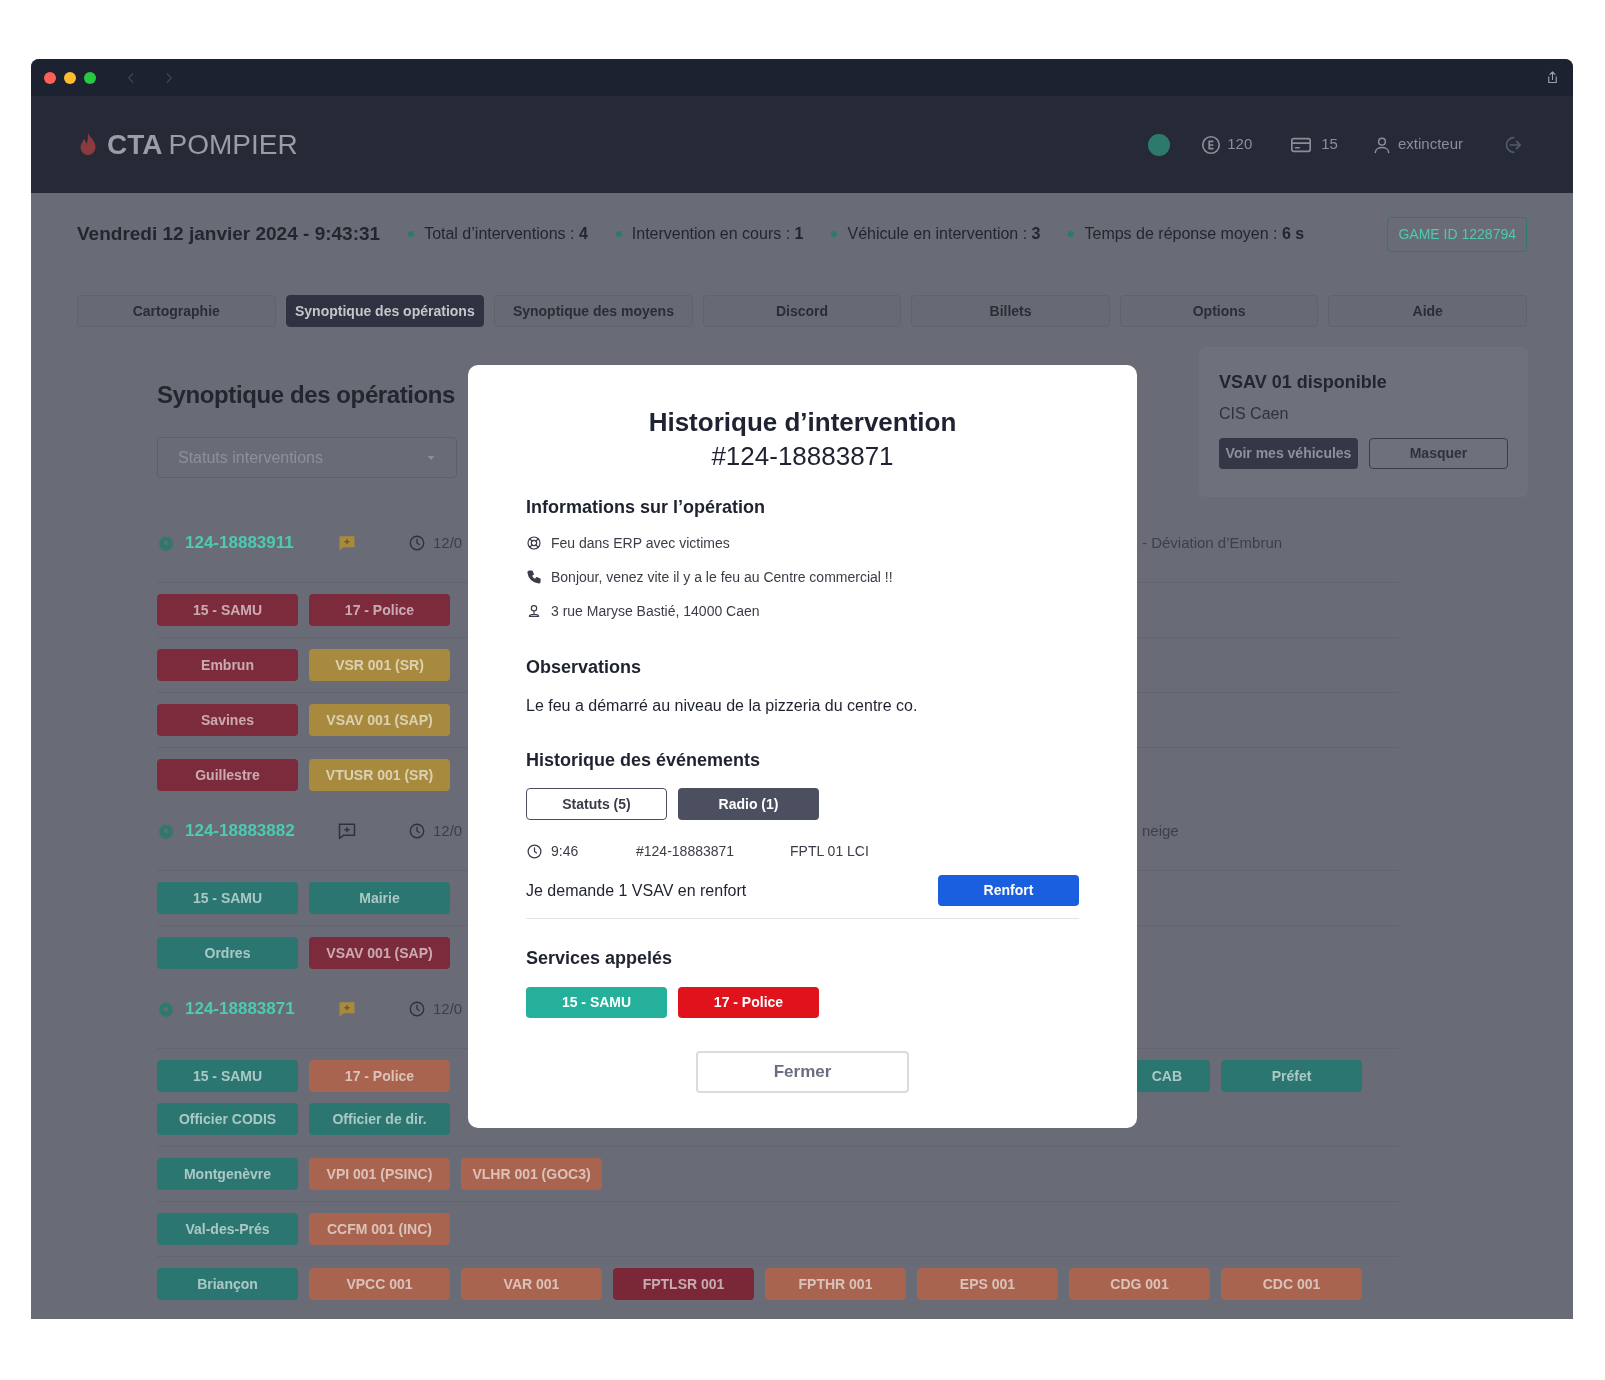 The image size is (1605, 1380). Describe the element at coordinates (227, 720) in the screenshot. I see `service-tag: Savines` at that location.